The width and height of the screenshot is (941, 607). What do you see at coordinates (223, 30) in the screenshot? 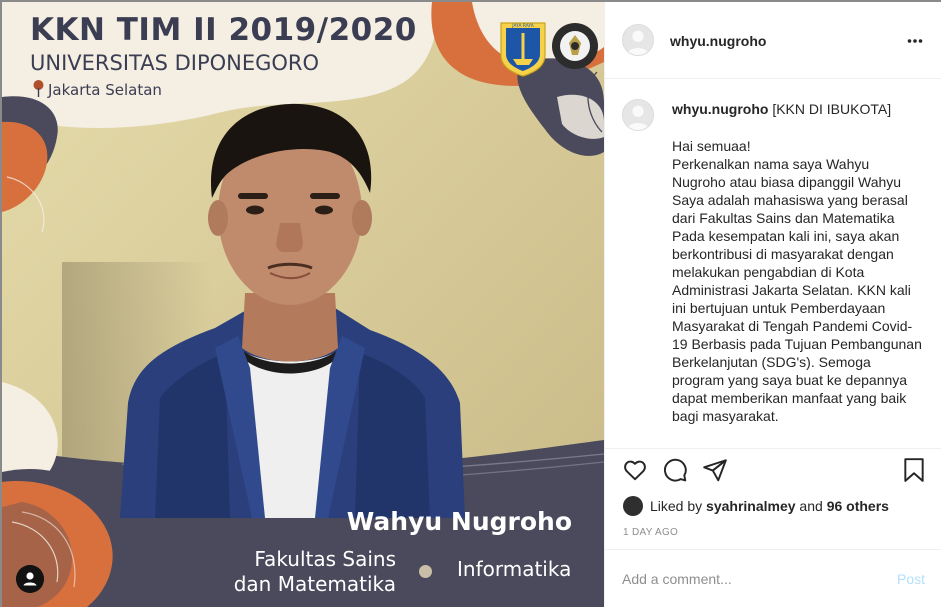
I see `poster-title: KKN TIM II 2019/2020` at bounding box center [223, 30].